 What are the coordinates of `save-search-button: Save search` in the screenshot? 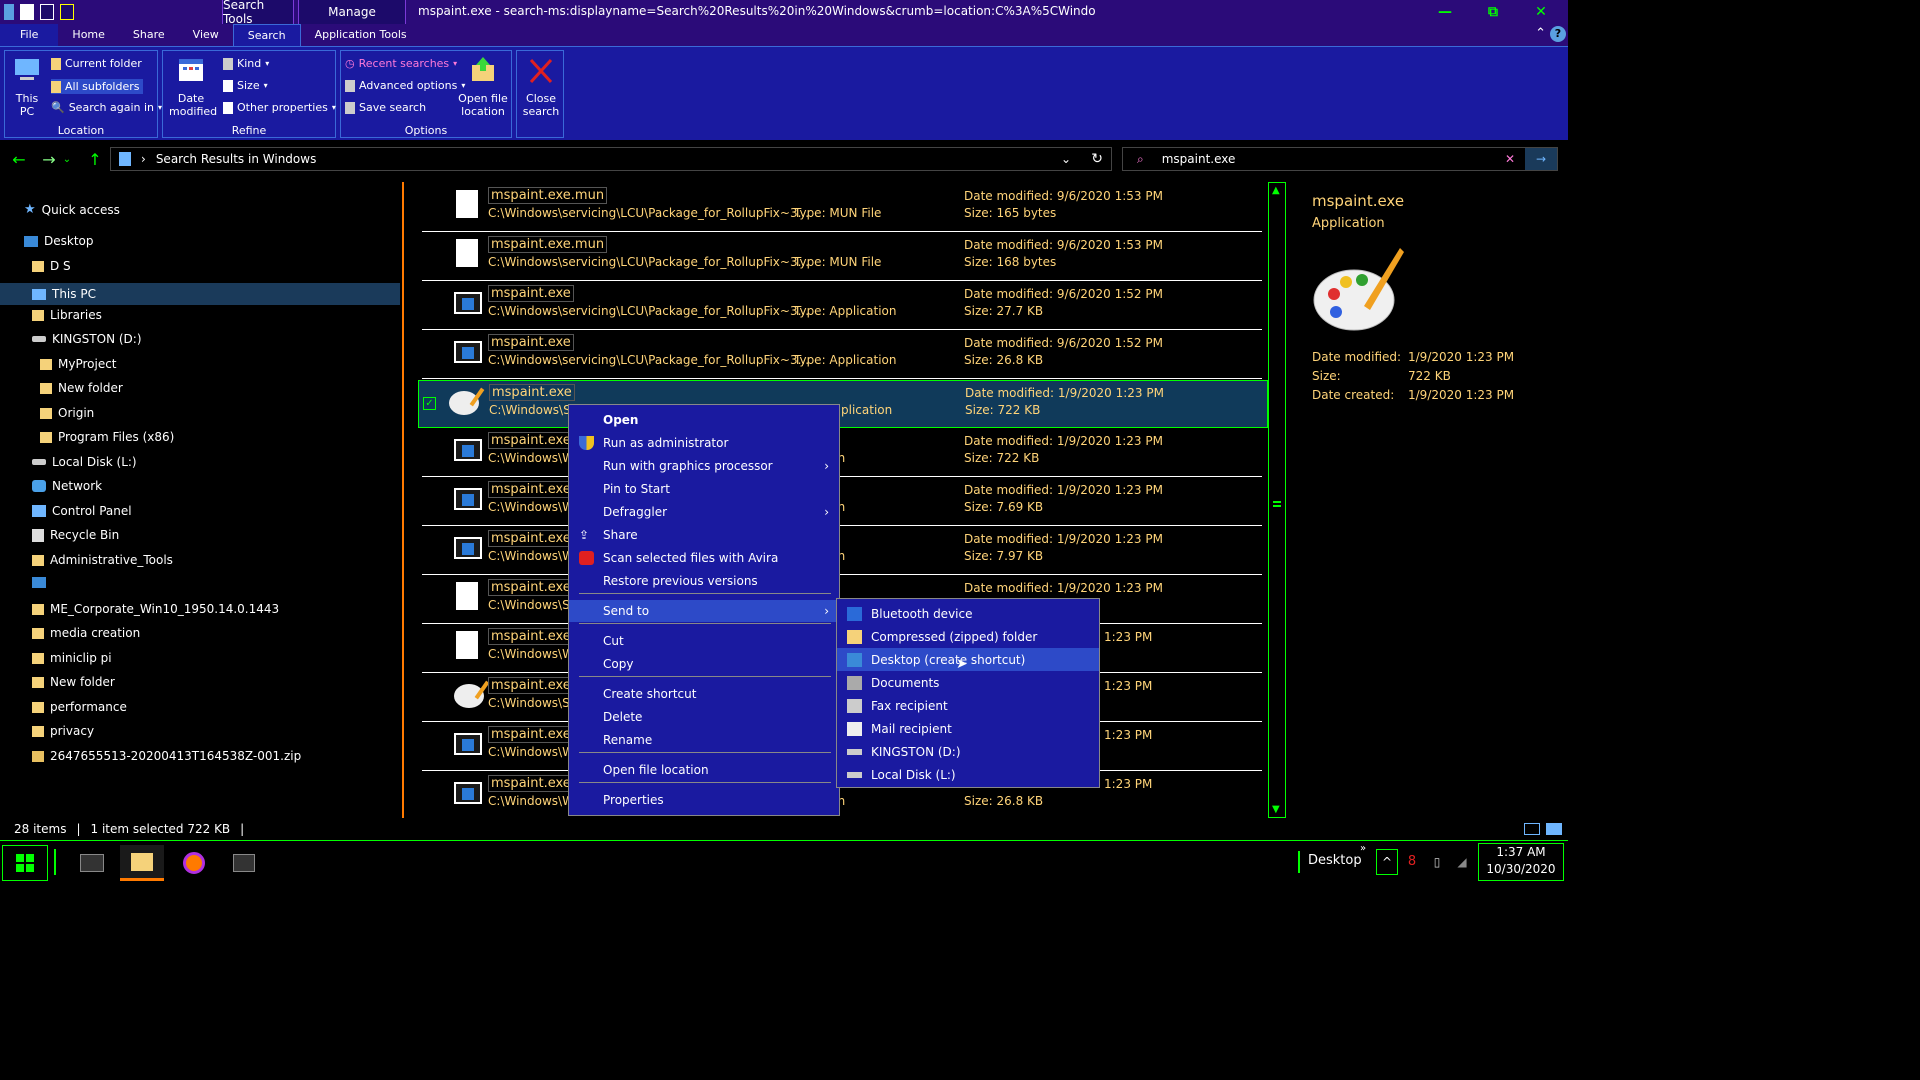 It's located at (385, 107).